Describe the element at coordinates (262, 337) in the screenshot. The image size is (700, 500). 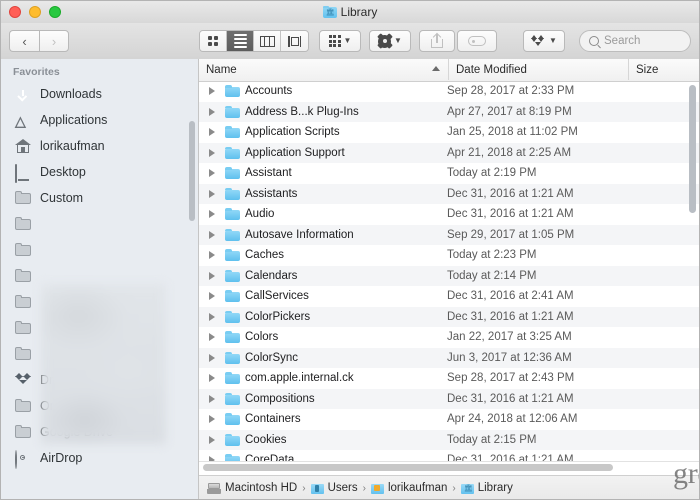
I see `file-name: Colors` at that location.